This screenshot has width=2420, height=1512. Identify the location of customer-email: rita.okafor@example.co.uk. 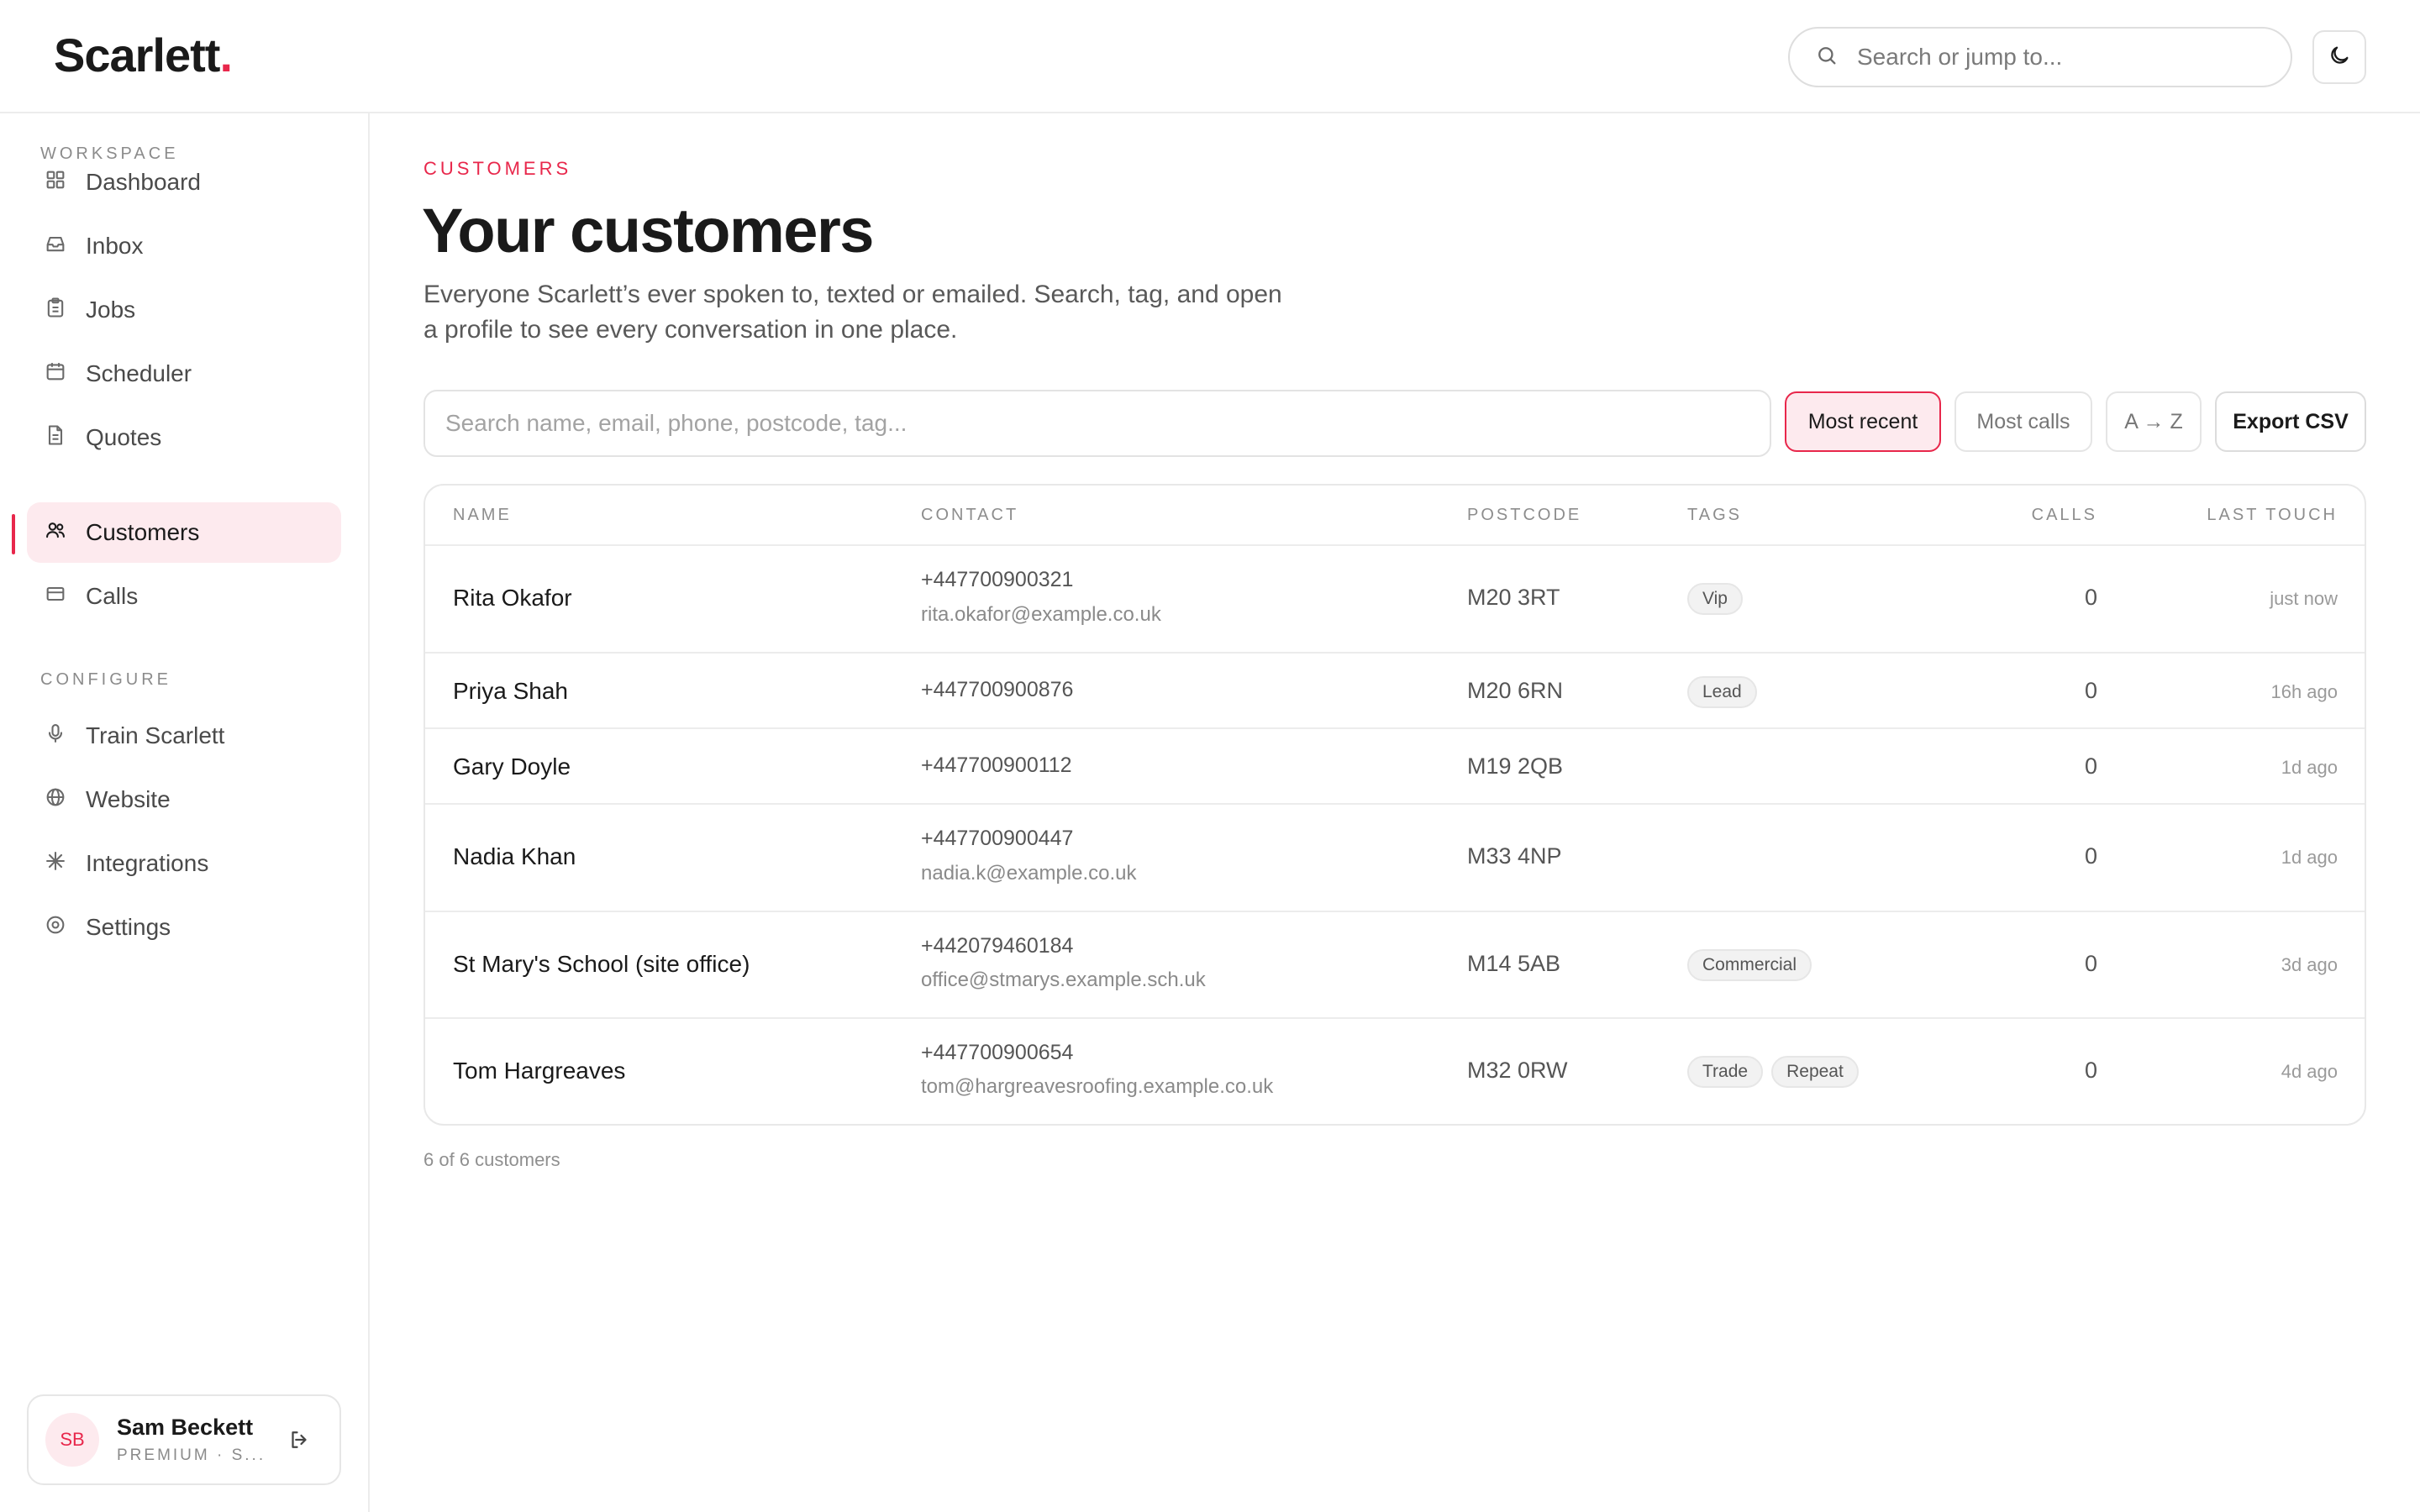
(1041, 614).